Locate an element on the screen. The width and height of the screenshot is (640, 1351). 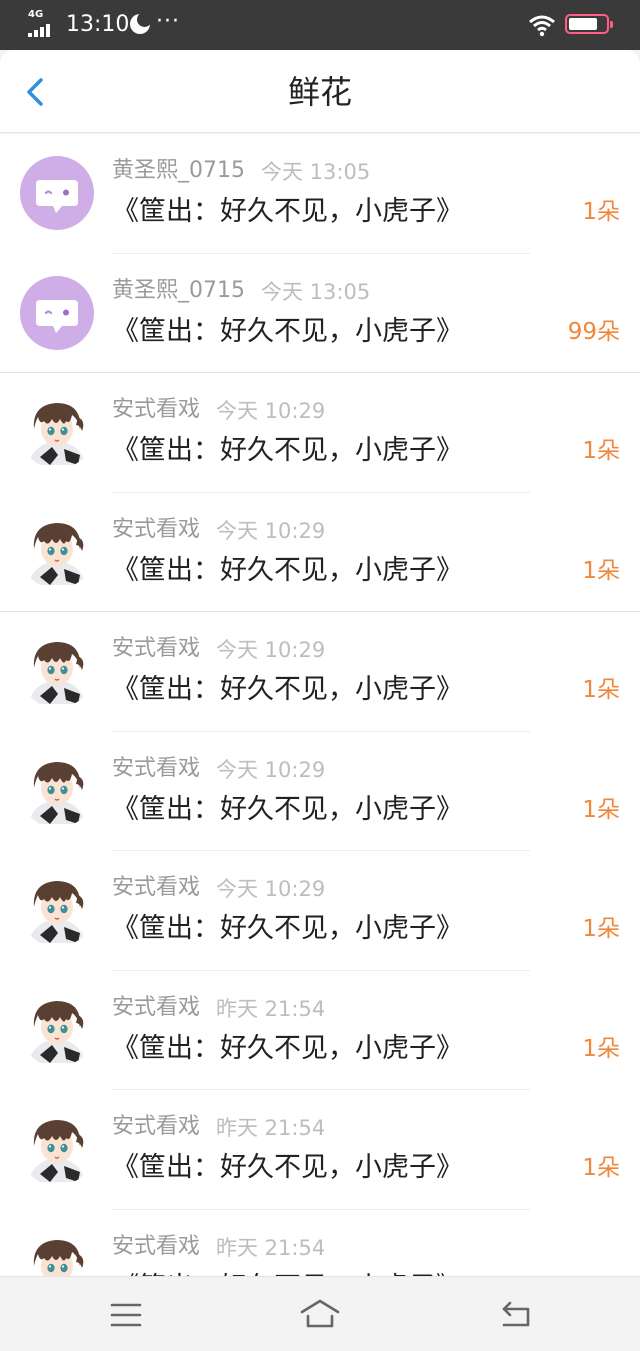
battery-icon is located at coordinates (589, 24).